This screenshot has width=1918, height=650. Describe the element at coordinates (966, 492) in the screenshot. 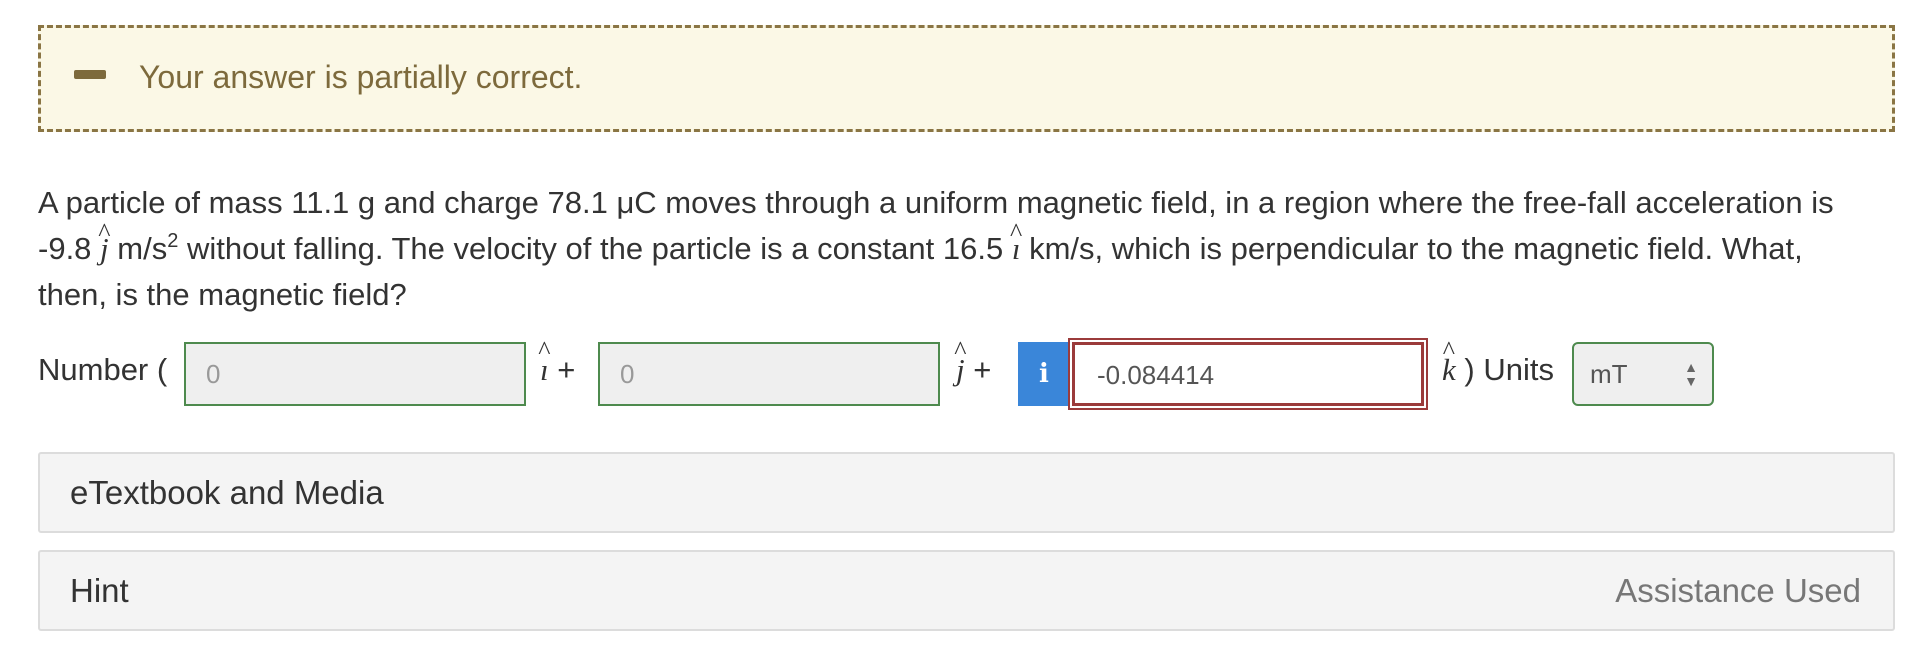

I see `etextbook-media-panel: eTextbook and Media` at that location.